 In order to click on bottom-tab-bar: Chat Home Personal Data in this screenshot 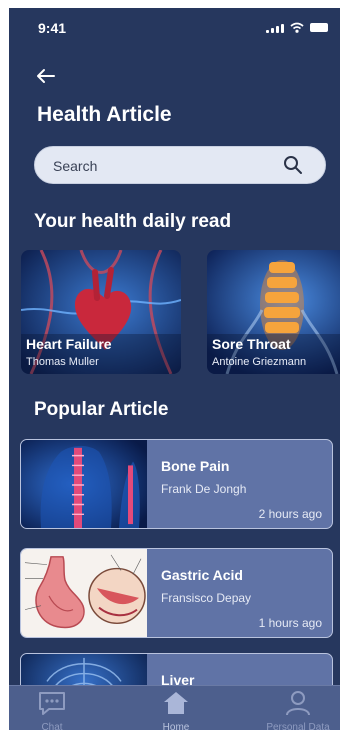, I will do `click(174, 707)`.